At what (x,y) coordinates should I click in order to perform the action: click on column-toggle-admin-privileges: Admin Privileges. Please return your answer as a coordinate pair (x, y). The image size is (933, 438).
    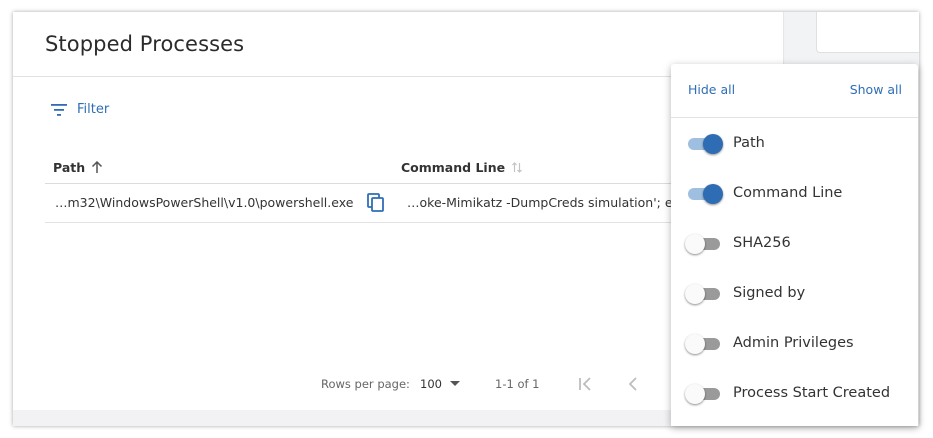
    Looking at the image, I should click on (796, 343).